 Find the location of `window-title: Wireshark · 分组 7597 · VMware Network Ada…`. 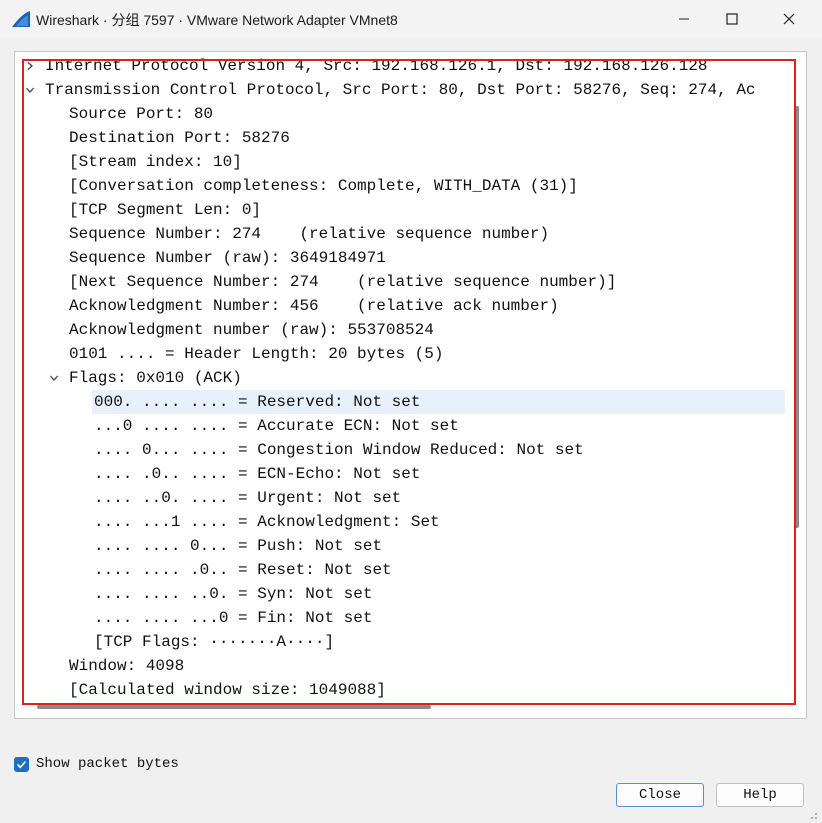

window-title: Wireshark · 分组 7597 · VMware Network Ada… is located at coordinates (217, 20).